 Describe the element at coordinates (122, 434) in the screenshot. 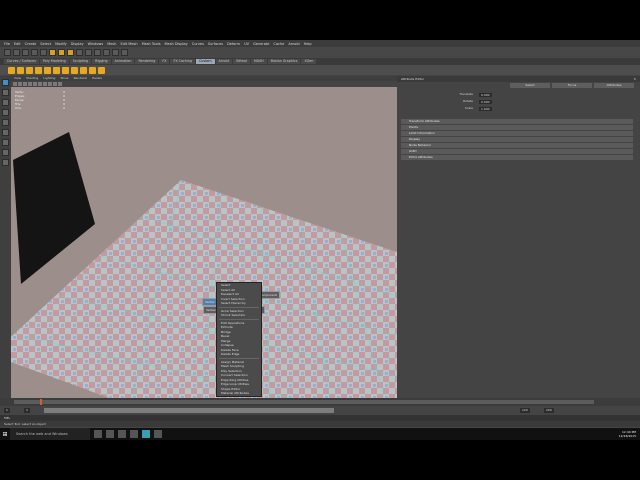

I see `explorer-icon` at that location.